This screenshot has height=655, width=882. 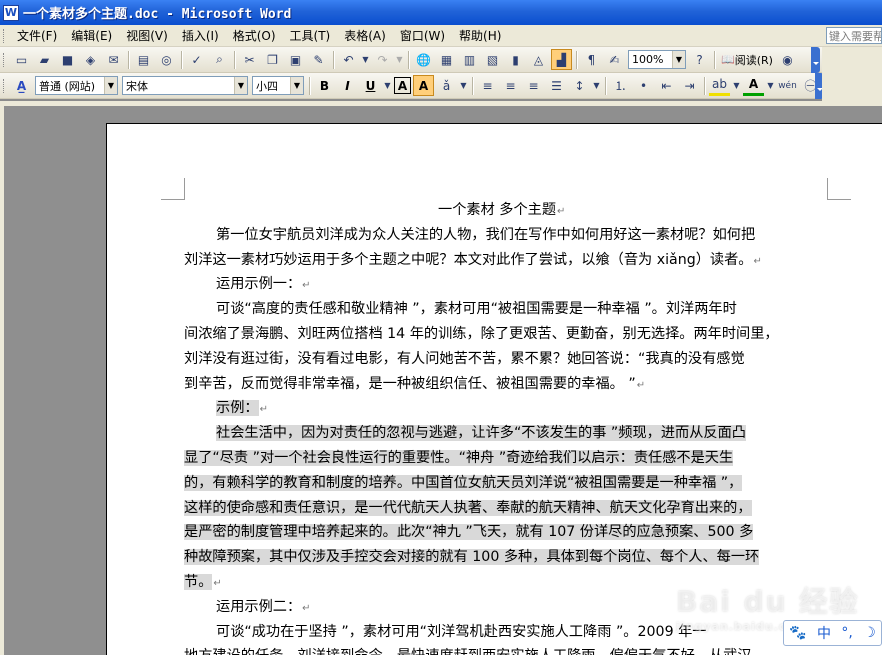 What do you see at coordinates (501, 210) in the screenshot?
I see `document-line: 一个素材 多个主题↵` at bounding box center [501, 210].